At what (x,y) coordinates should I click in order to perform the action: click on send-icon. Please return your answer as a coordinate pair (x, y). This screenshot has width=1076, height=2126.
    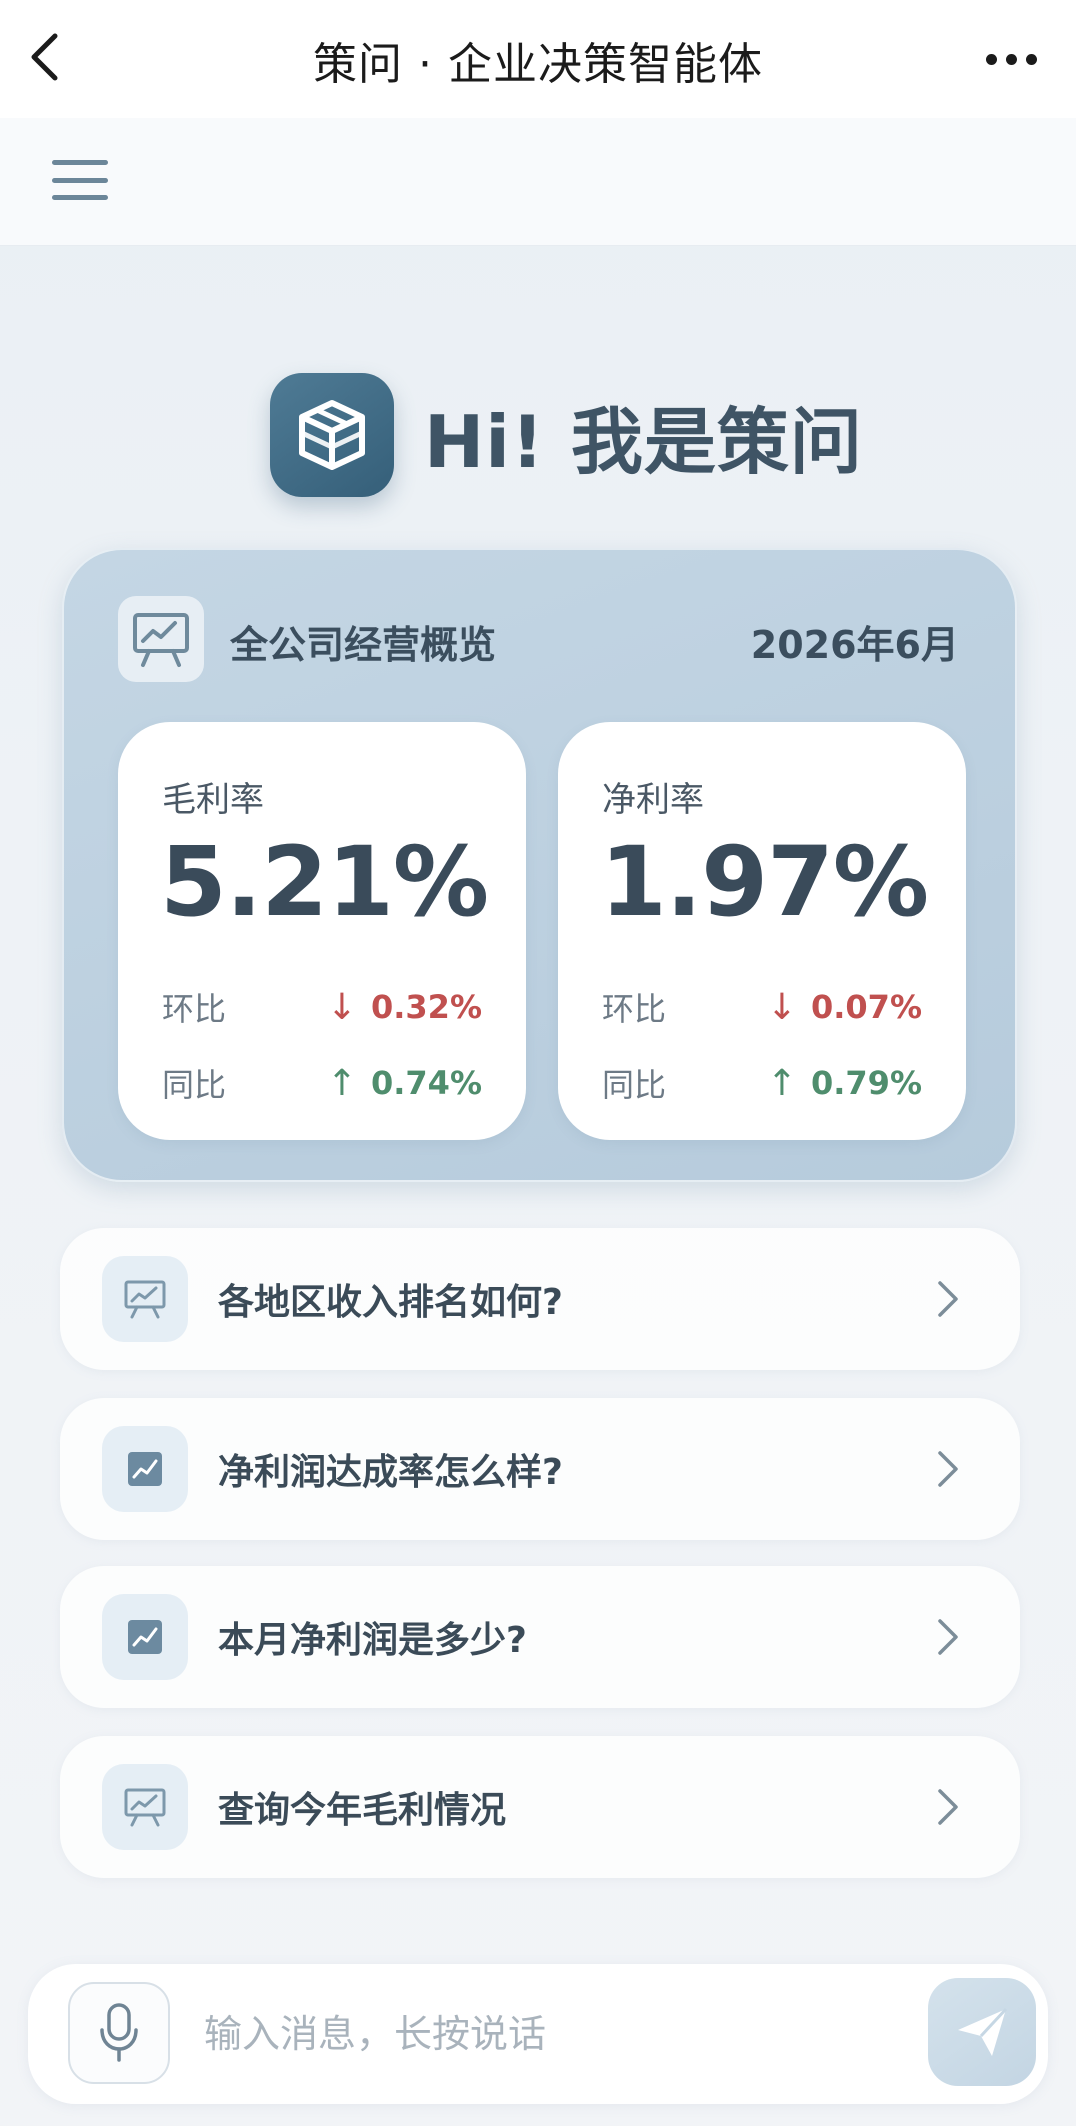
    Looking at the image, I should click on (983, 2031).